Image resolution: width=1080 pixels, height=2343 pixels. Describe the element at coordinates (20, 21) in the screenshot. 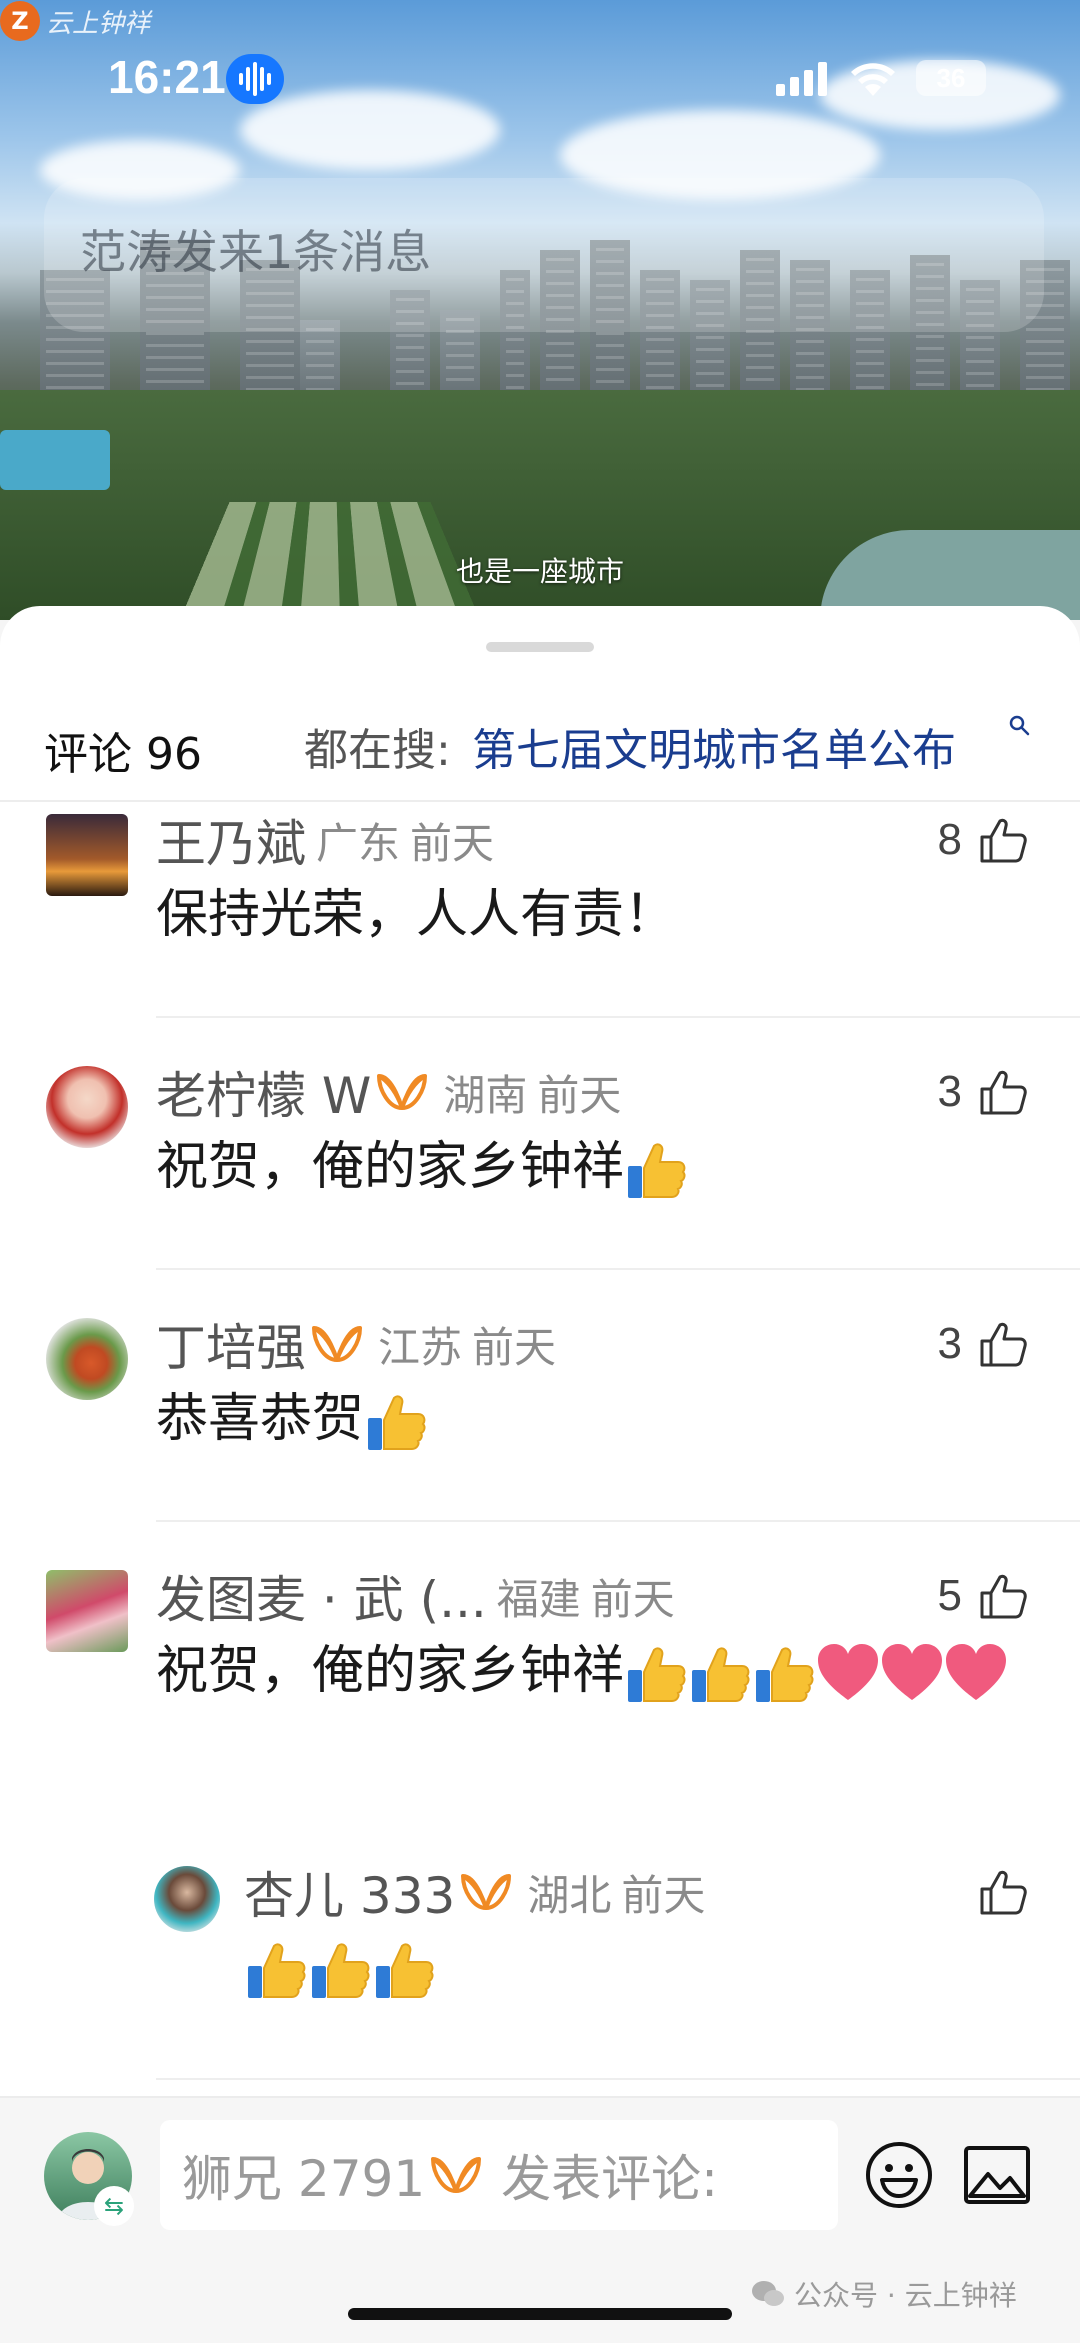

I see `channel-logo-icon: Z` at that location.